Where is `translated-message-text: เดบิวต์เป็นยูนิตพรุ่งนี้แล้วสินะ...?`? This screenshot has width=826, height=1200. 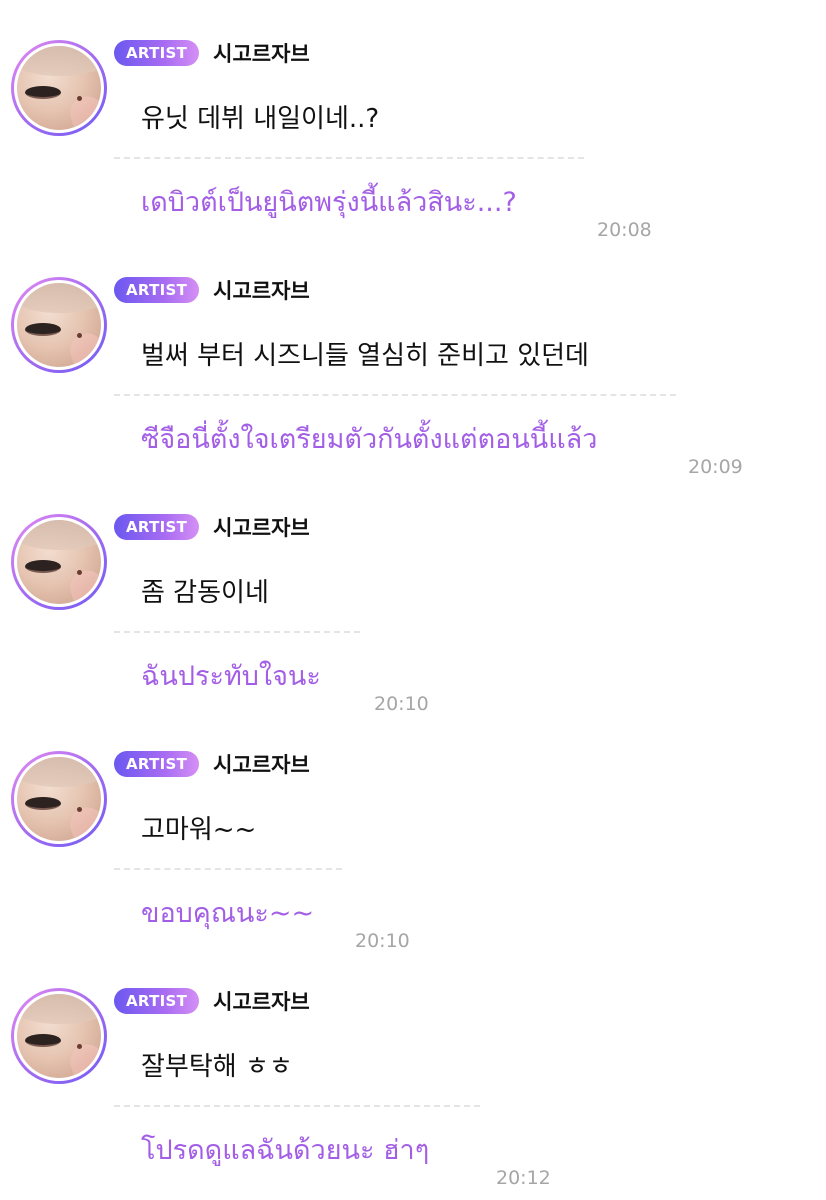
translated-message-text: เดบิวต์เป็นยูนิตพรุ่งนี้แล้วสินะ...? is located at coordinates (329, 202).